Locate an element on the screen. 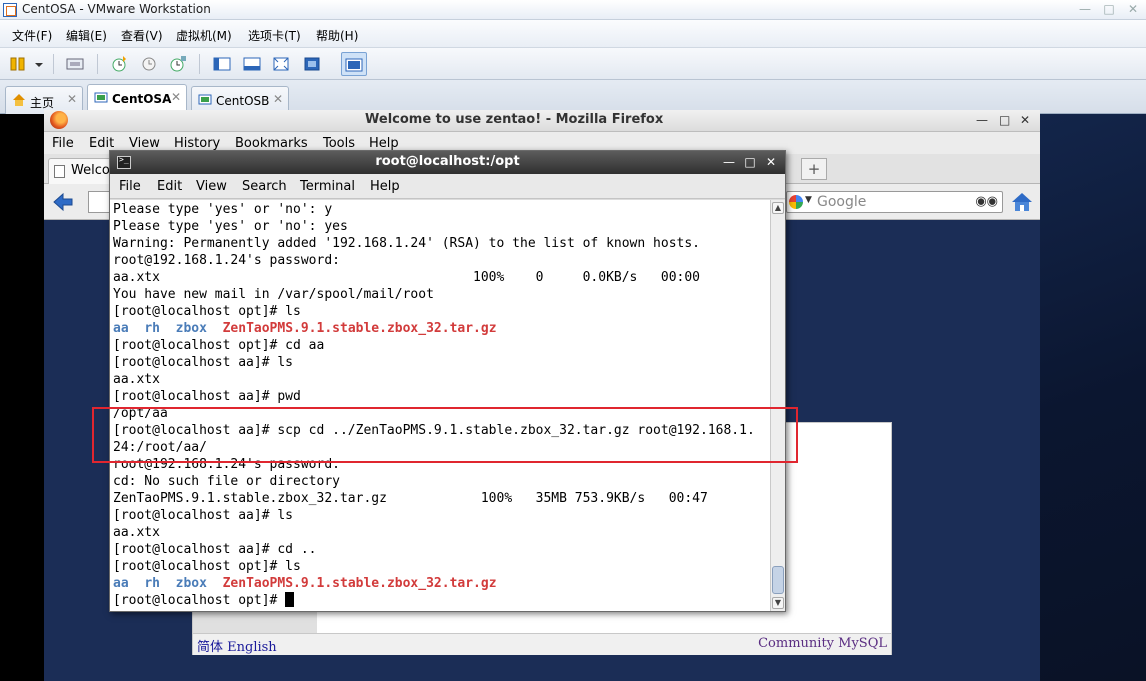 This screenshot has width=1146, height=681. terminal-text: /opt/aa is located at coordinates (140, 413).